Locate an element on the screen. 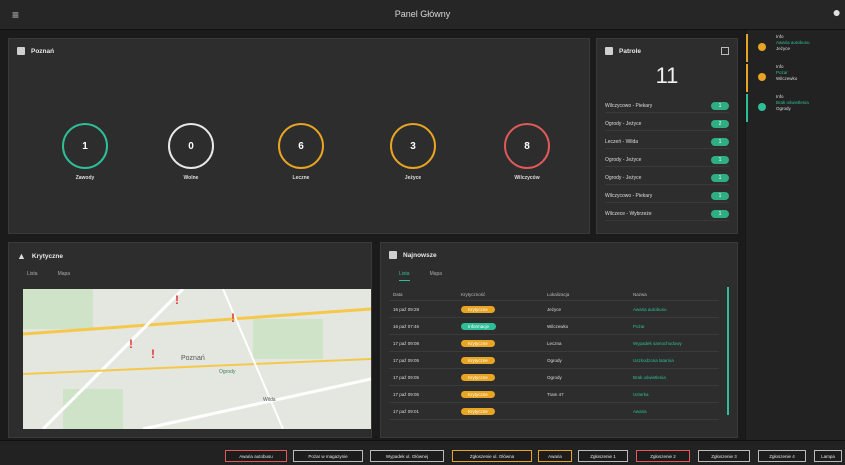 The width and height of the screenshot is (845, 465). scrollbar is located at coordinates (728, 351).